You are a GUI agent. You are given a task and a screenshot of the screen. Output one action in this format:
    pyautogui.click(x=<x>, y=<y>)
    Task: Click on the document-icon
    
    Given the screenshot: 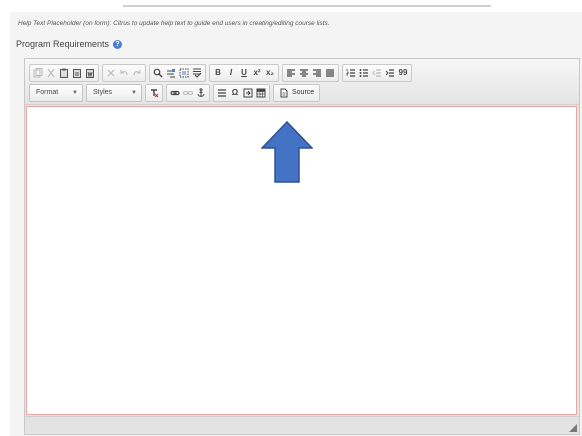 What is the action you would take?
    pyautogui.click(x=284, y=92)
    